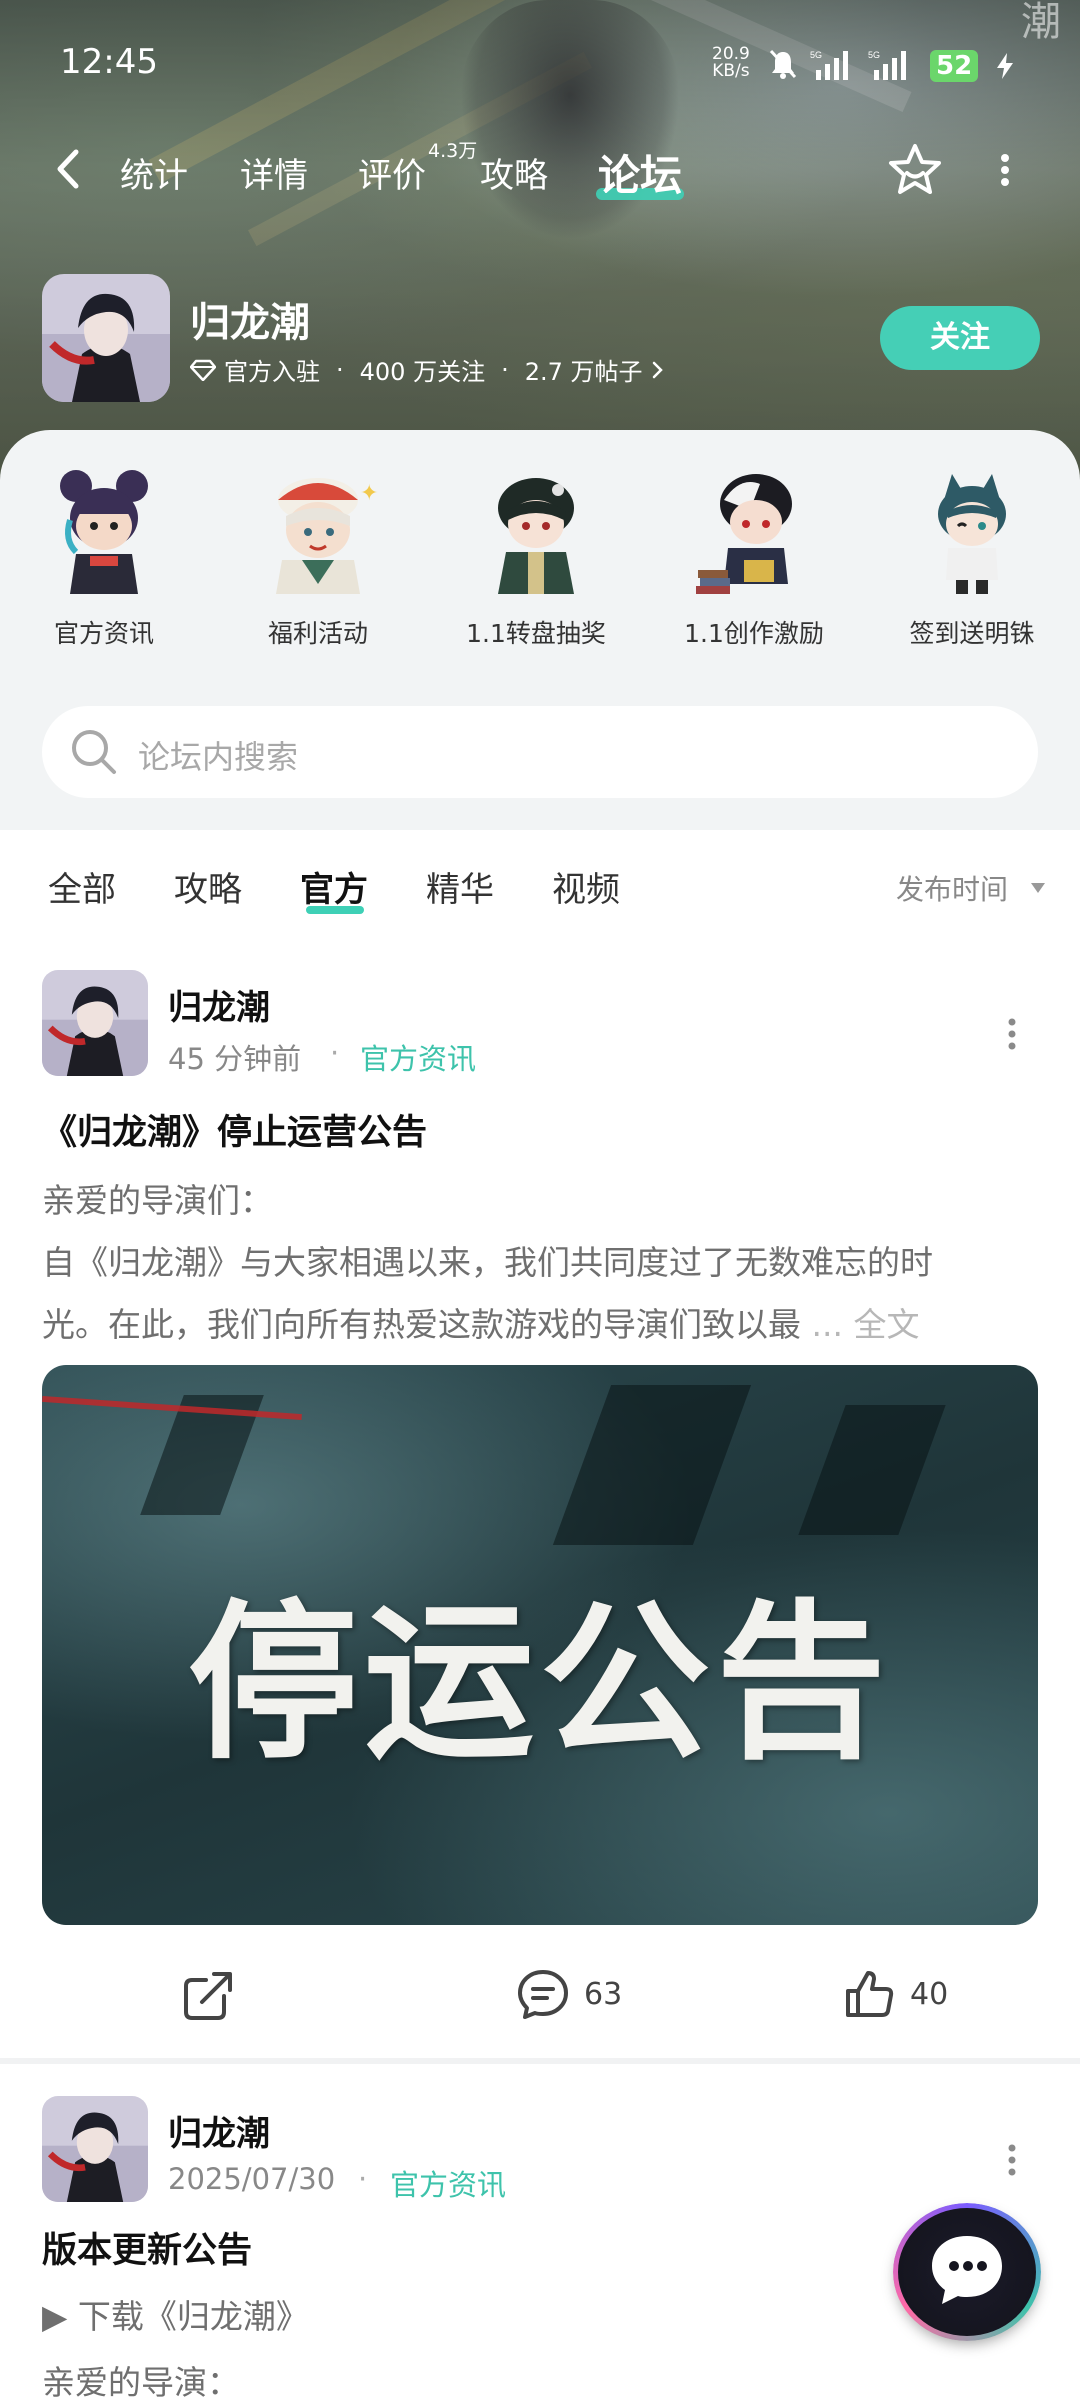  I want to click on tab-stats: 统计, so click(154, 172).